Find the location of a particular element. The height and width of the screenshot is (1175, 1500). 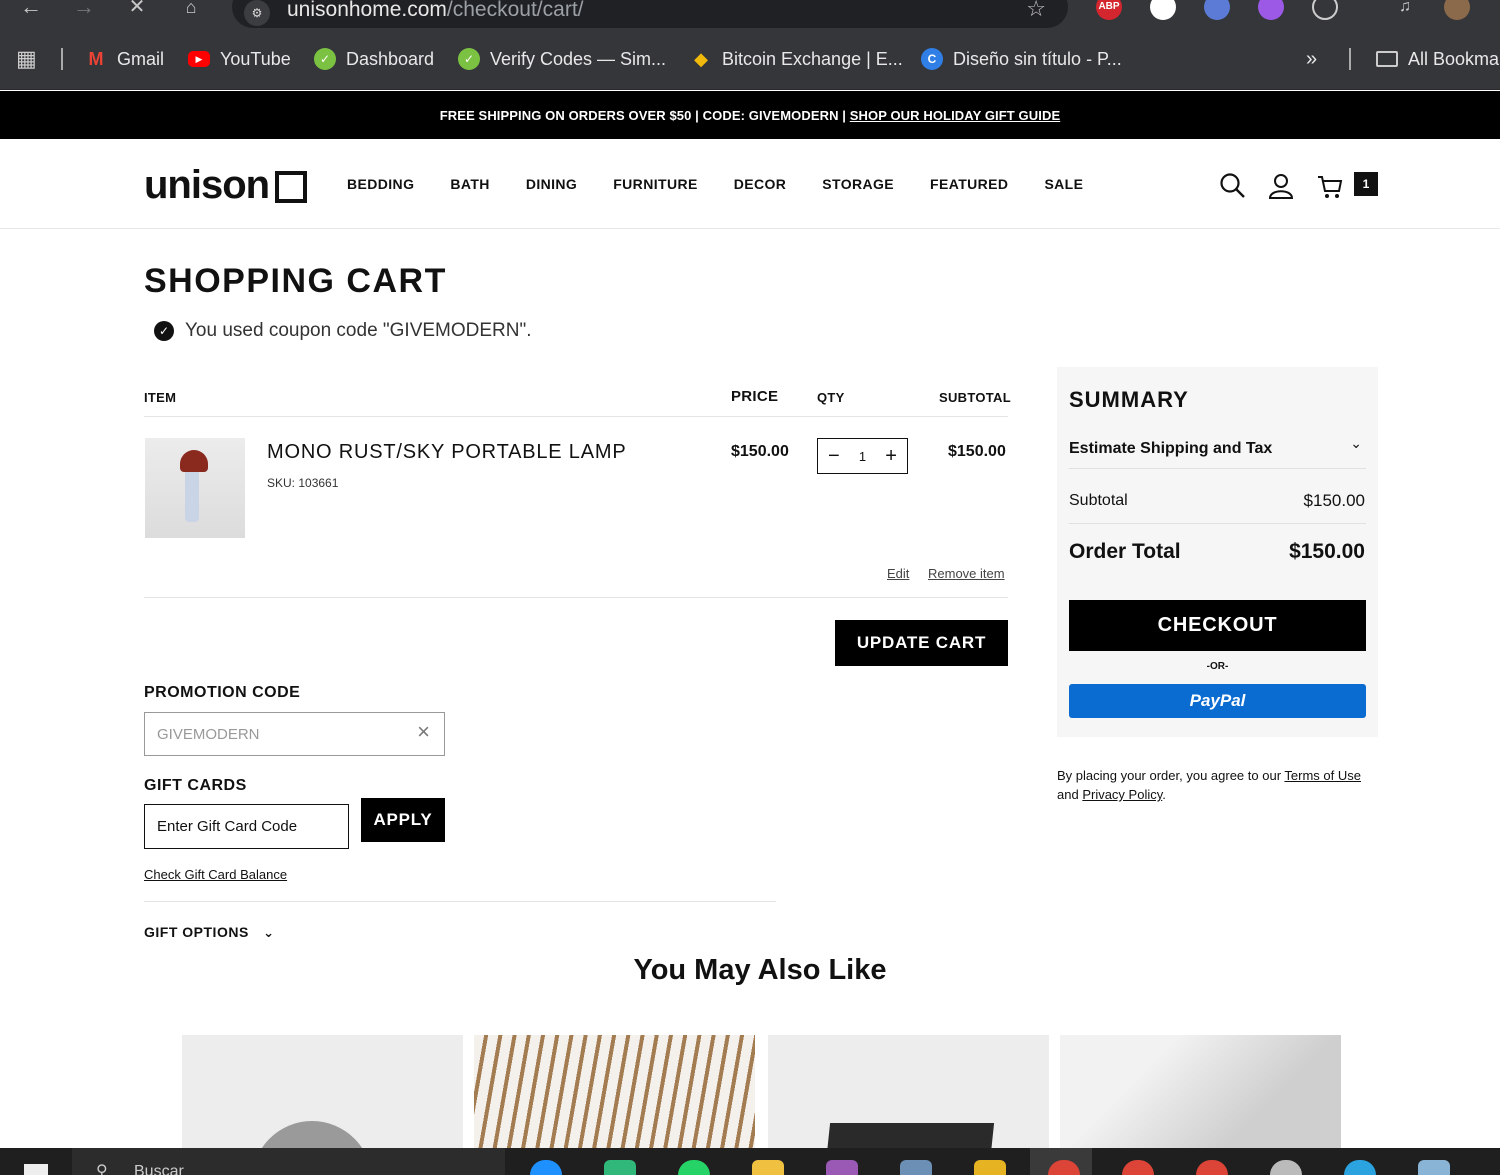

product-image is located at coordinates (195, 488).